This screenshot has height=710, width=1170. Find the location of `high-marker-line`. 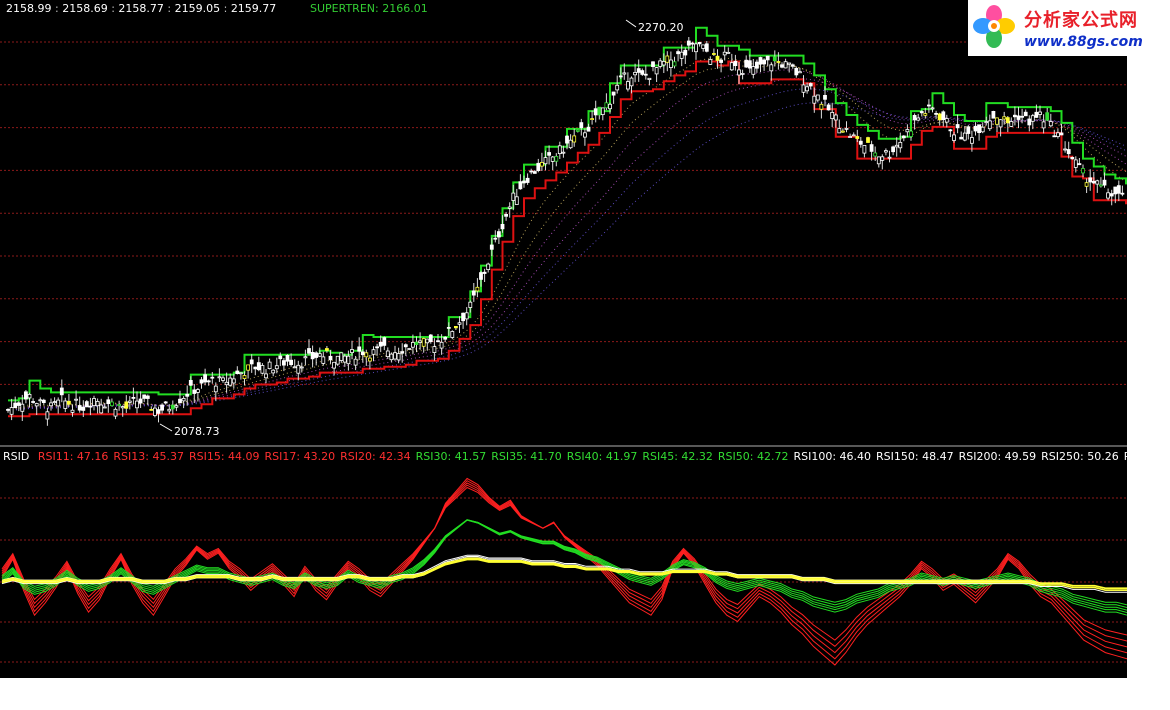

high-marker-line is located at coordinates (631, 23).